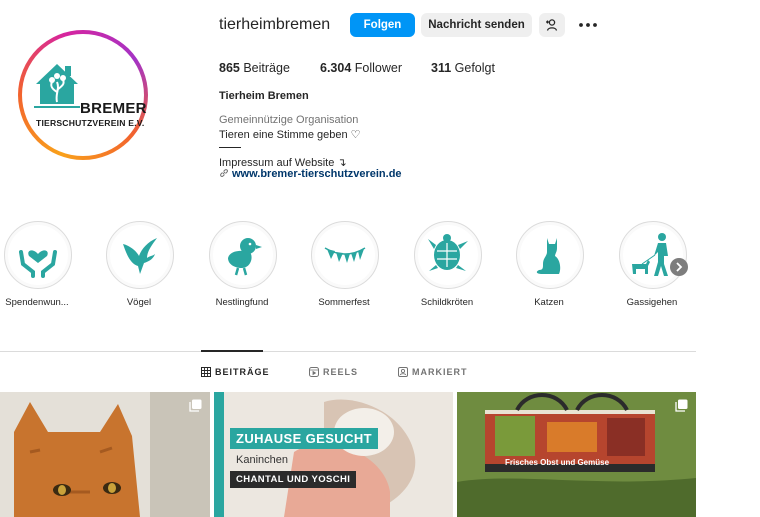 This screenshot has width=760, height=517. What do you see at coordinates (232, 351) in the screenshot?
I see `active-tab-indicator` at bounding box center [232, 351].